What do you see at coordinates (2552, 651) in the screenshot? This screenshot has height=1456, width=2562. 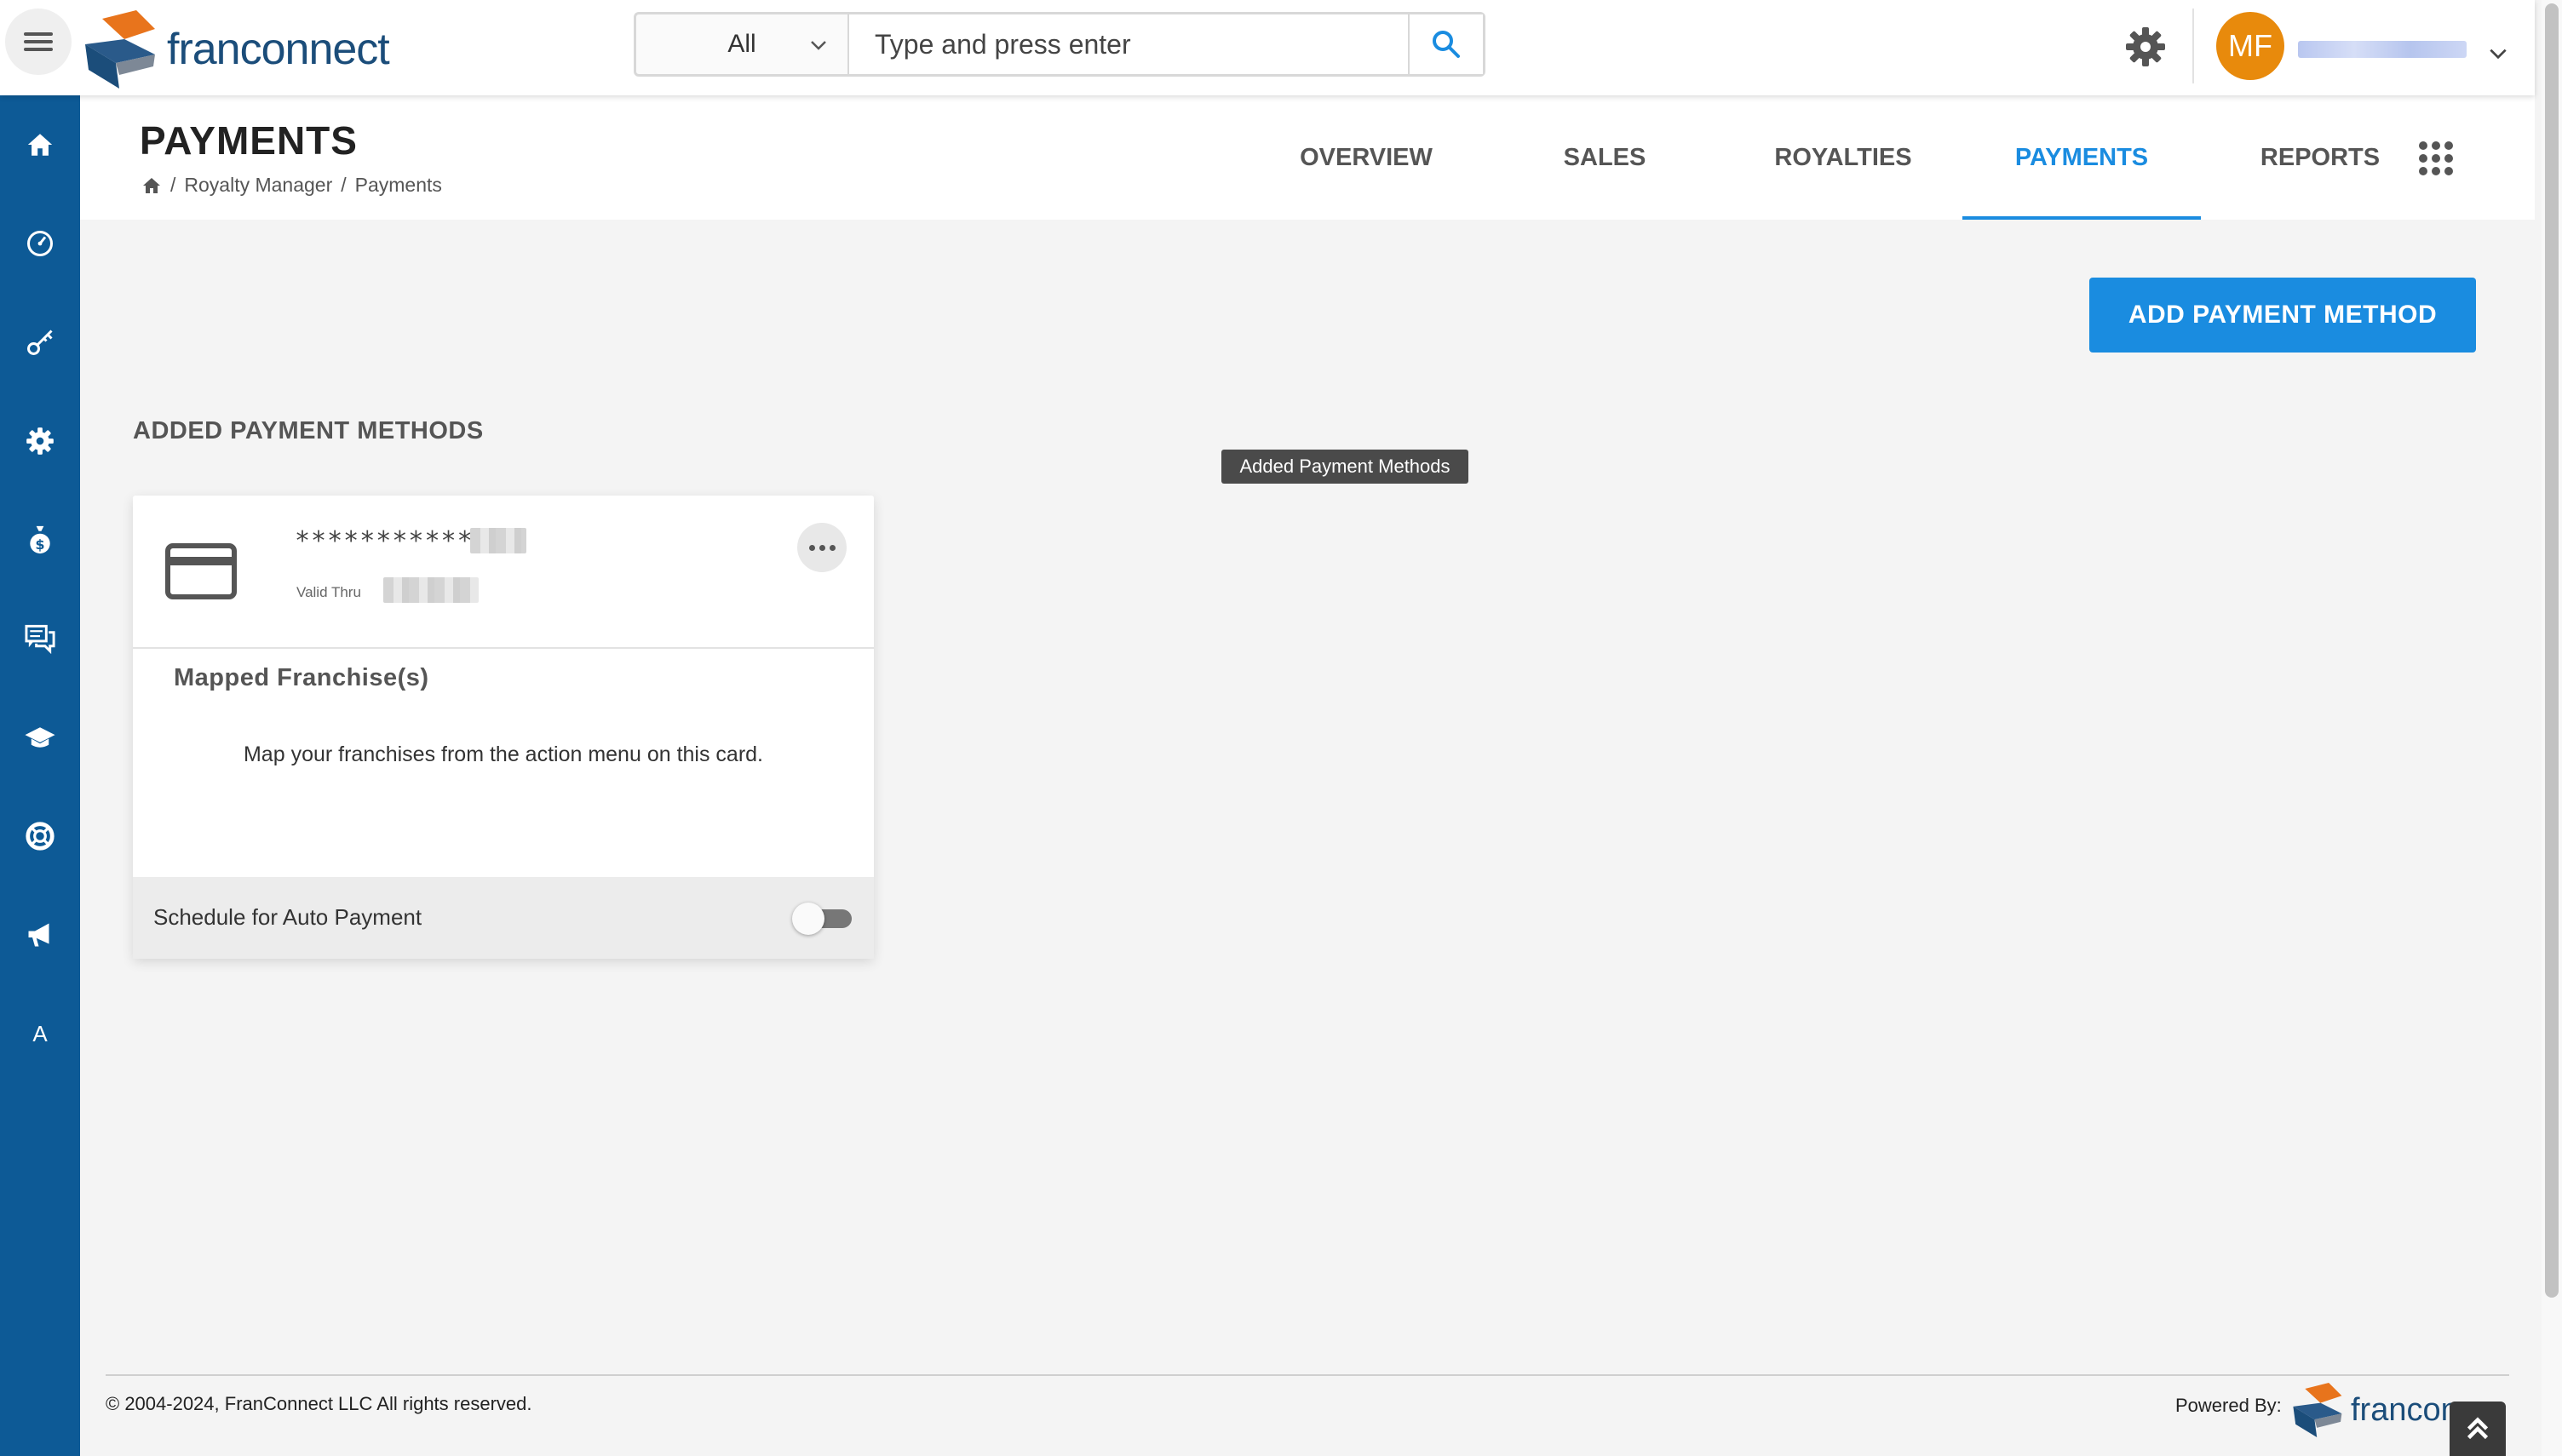 I see `page-scrollbar` at bounding box center [2552, 651].